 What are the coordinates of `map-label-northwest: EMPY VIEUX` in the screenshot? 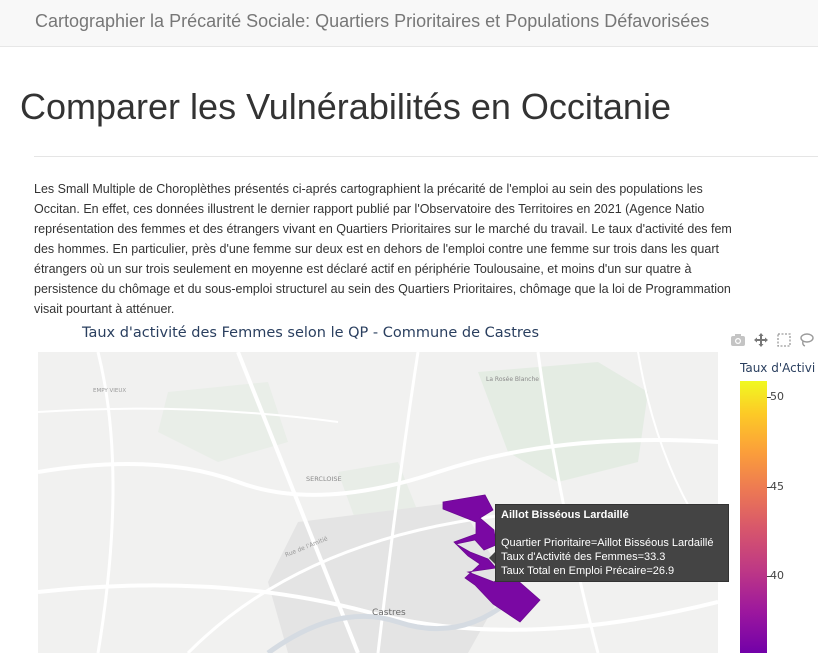 It's located at (109, 391).